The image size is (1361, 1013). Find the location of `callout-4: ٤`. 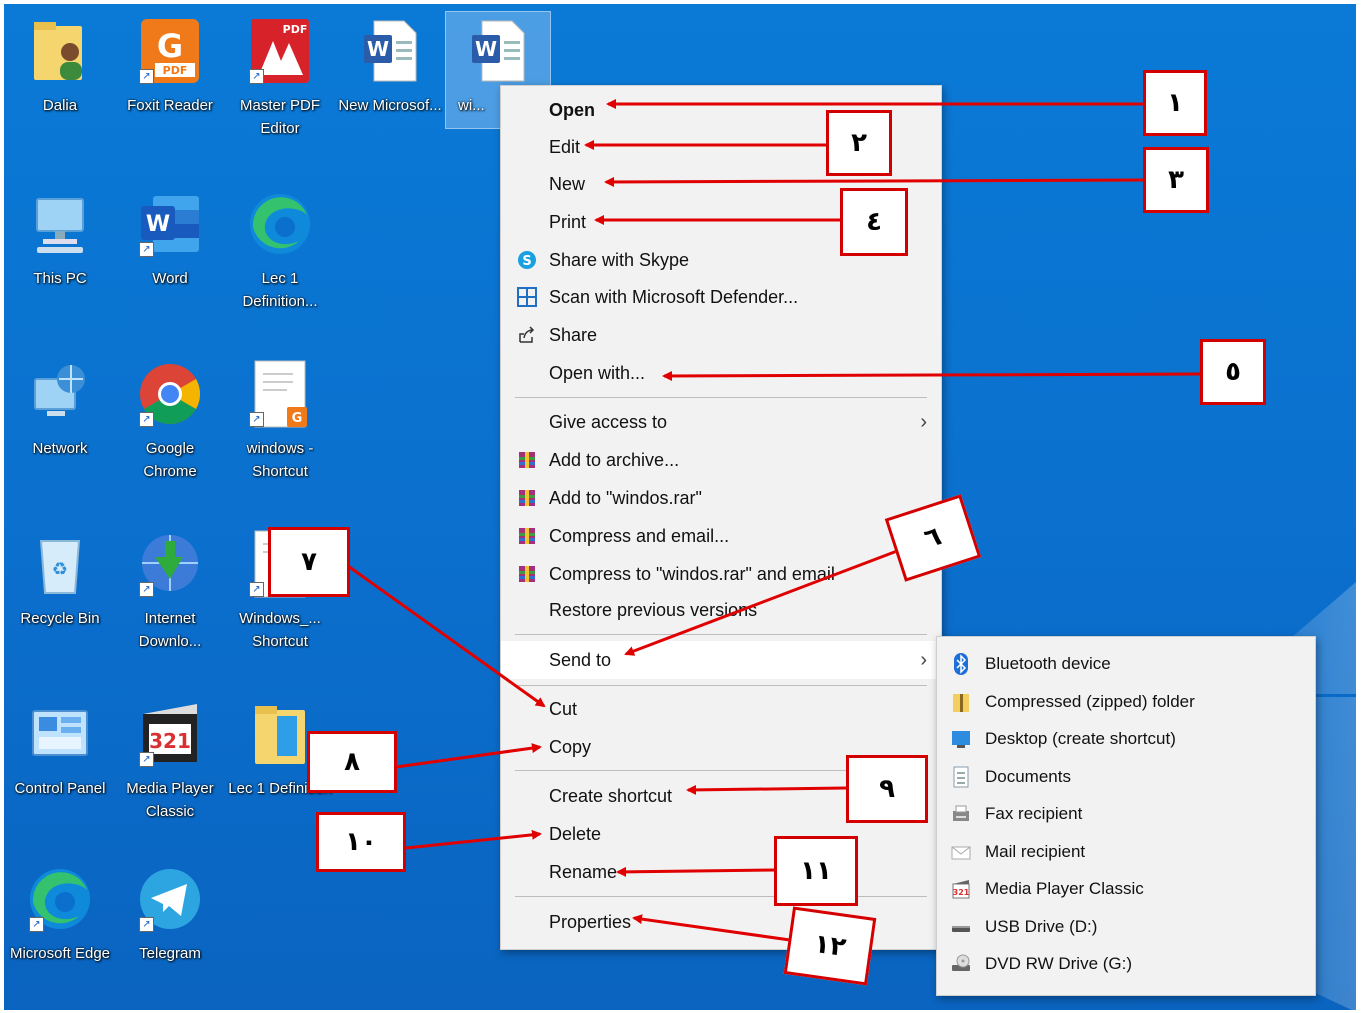

callout-4: ٤ is located at coordinates (874, 222).